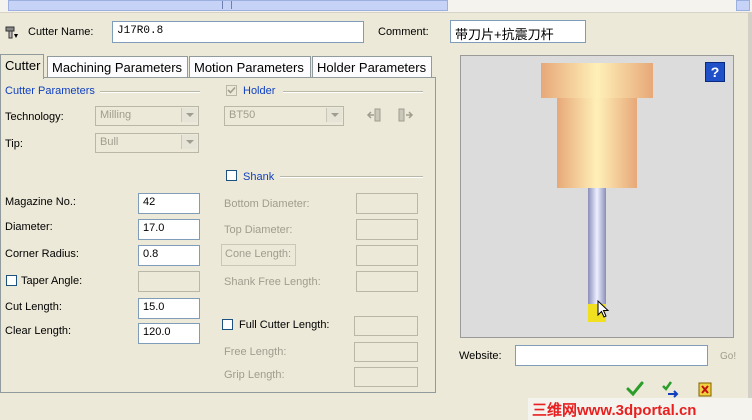 The height and width of the screenshot is (420, 752). Describe the element at coordinates (169, 281) in the screenshot. I see `taper-angle-input` at that location.